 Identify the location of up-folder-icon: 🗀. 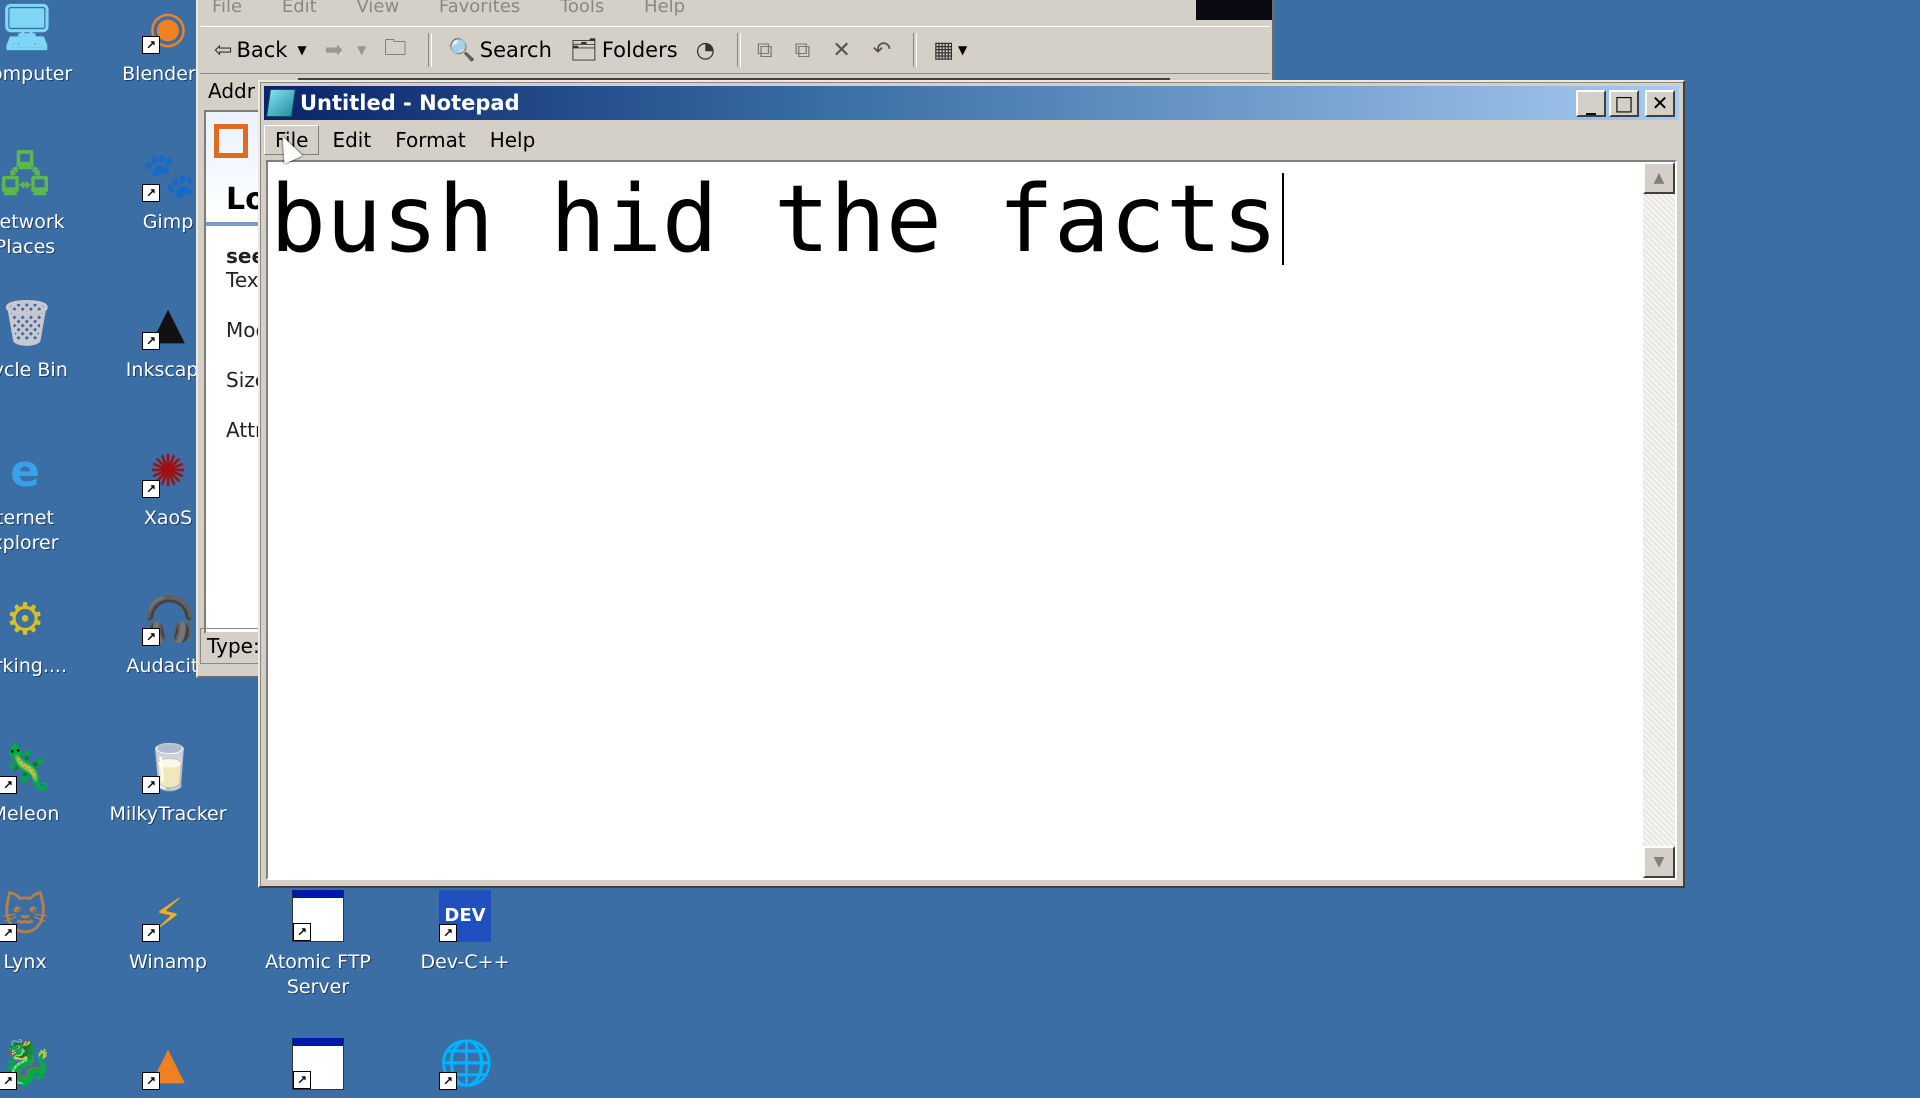
(395, 48).